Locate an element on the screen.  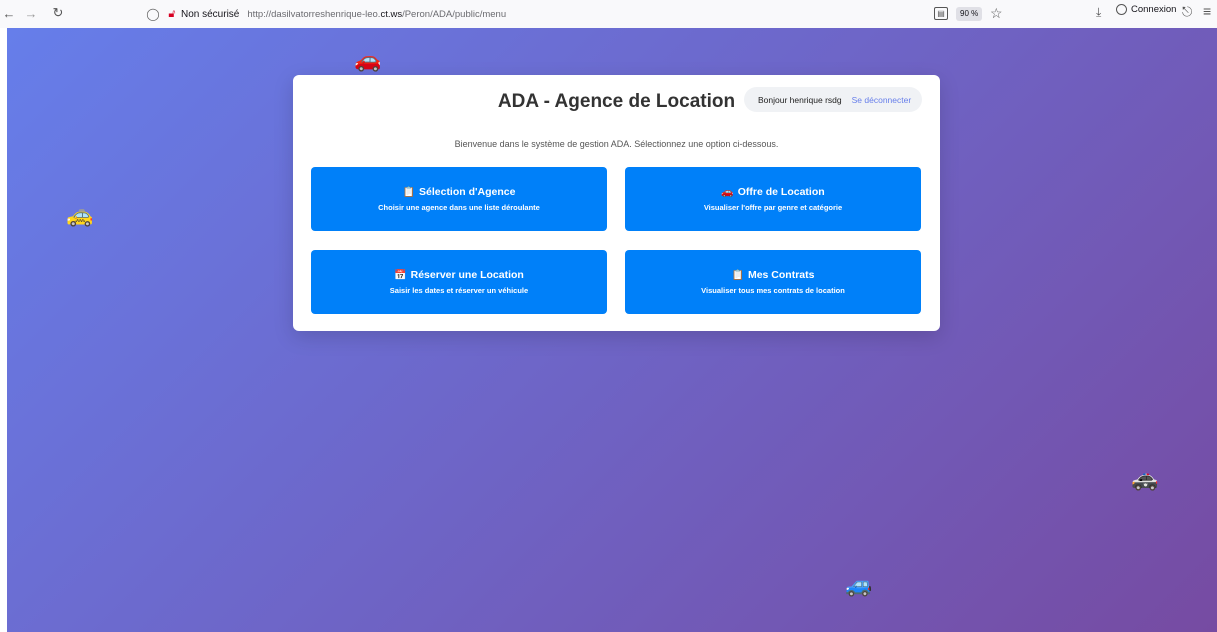
logout-link: Se déconnecter is located at coordinates (882, 100).